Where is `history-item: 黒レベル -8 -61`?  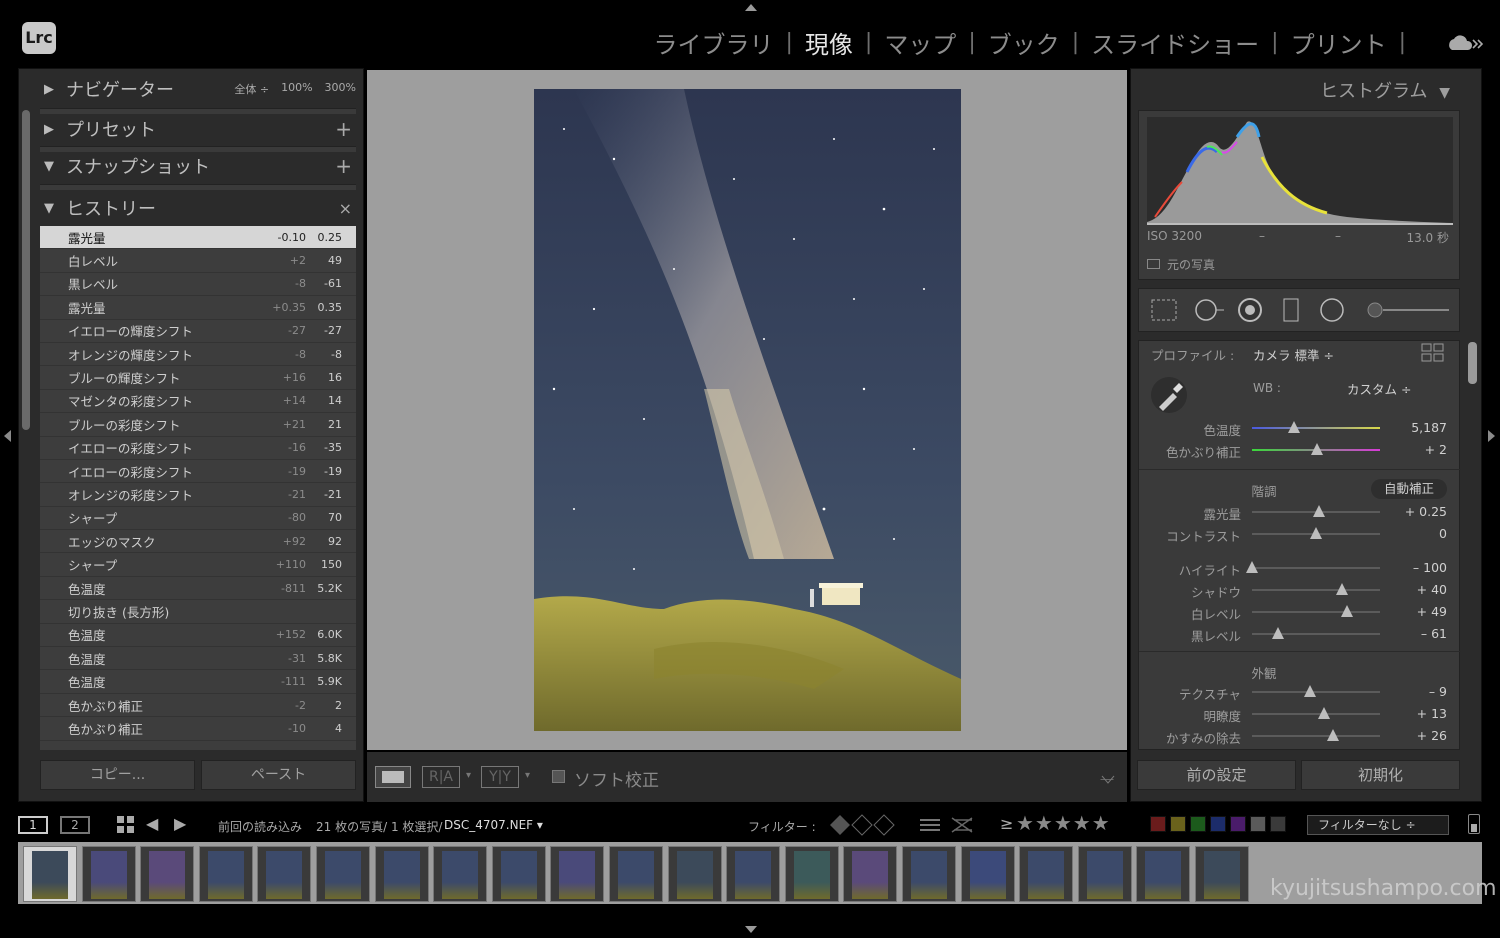 history-item: 黒レベル -8 -61 is located at coordinates (198, 285).